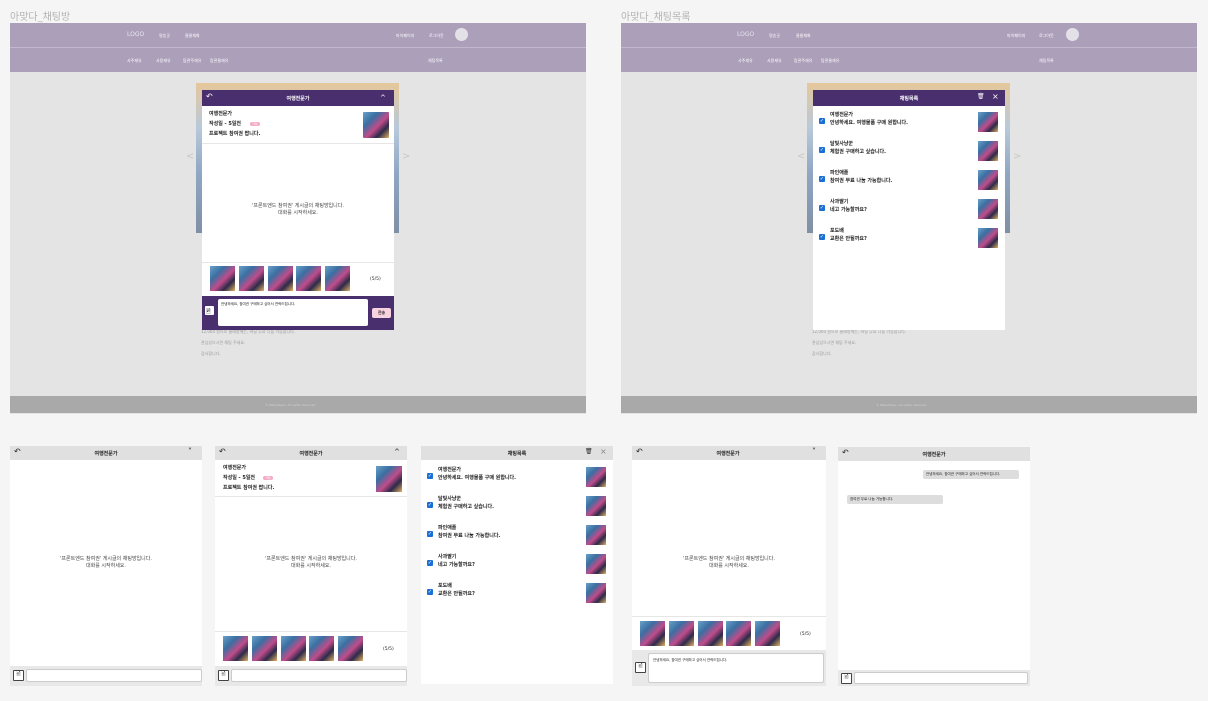 The image size is (1208, 701). Describe the element at coordinates (909, 404) in the screenshot. I see `footer: © MatjoSteps. All rights reserved.` at that location.